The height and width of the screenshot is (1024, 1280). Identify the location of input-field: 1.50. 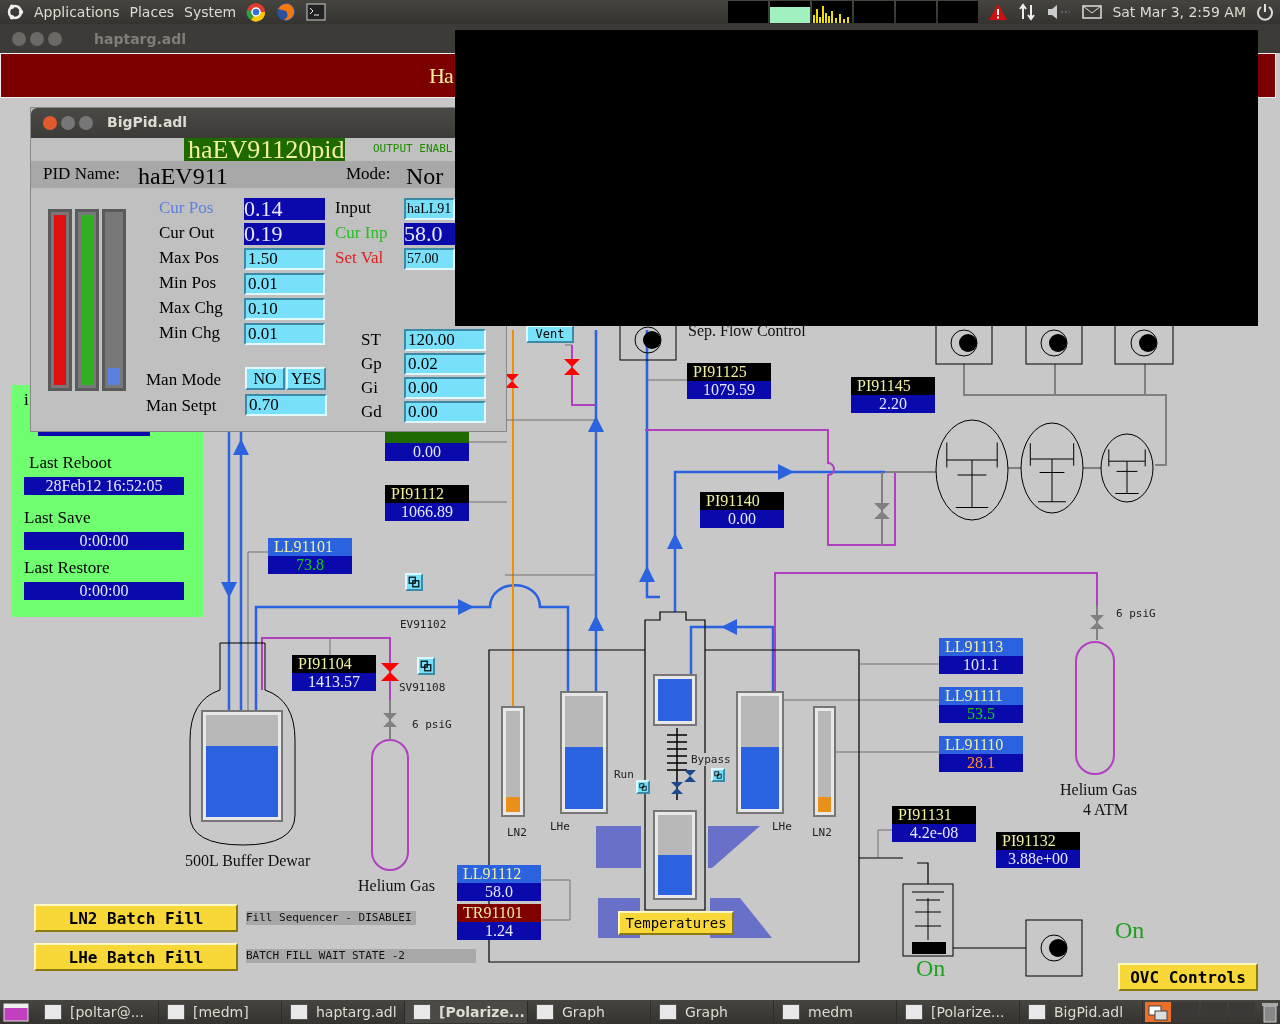
(284, 259).